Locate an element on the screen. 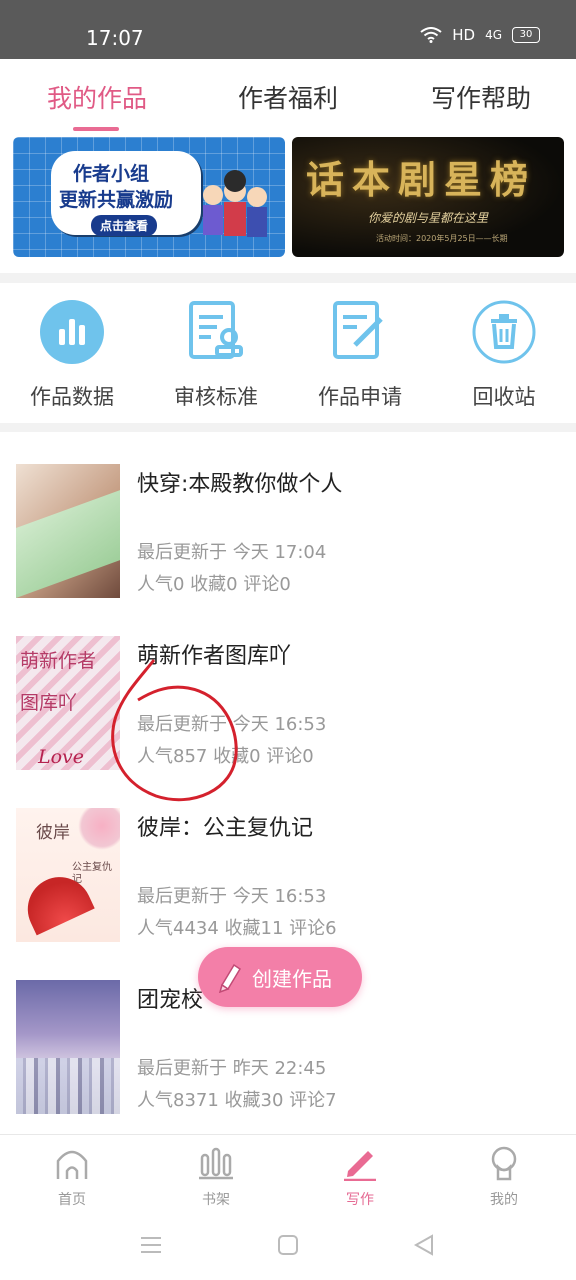 This screenshot has height=1280, width=576. nav-write: 写作 is located at coordinates (360, 1177).